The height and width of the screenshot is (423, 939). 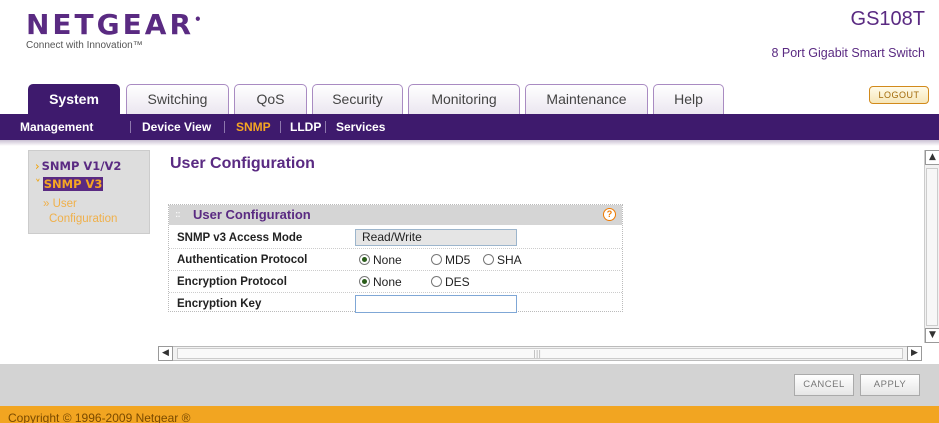 What do you see at coordinates (232, 282) in the screenshot?
I see `encryption-protocol-label: Encryption Protocol` at bounding box center [232, 282].